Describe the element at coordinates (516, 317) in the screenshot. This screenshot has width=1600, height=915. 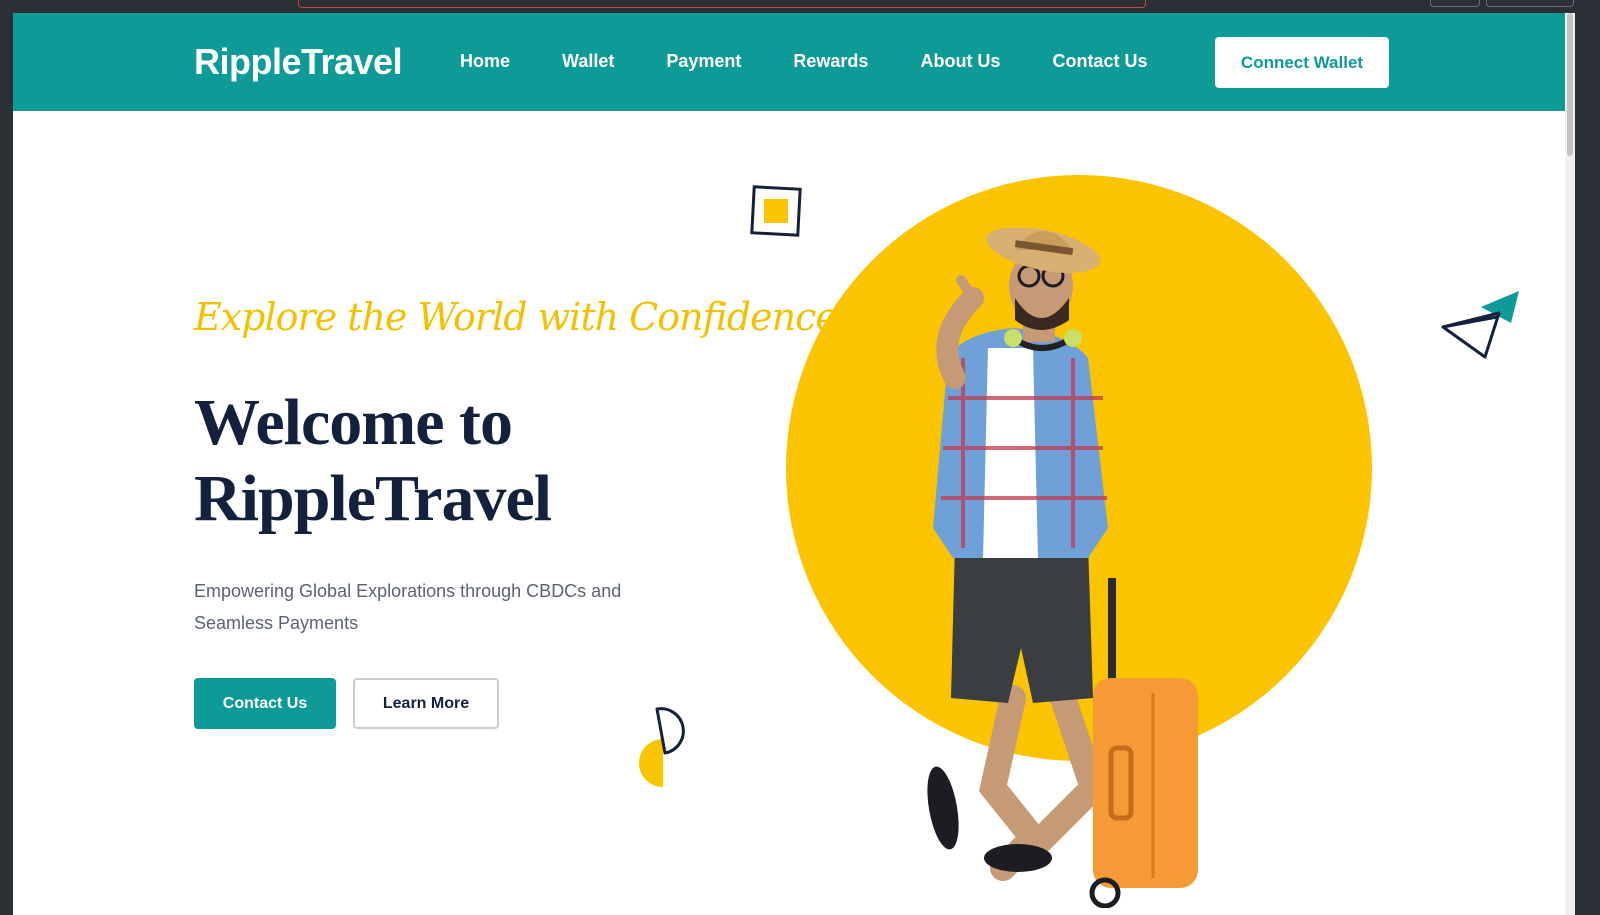
I see `hero-tagline: Explore the World with Confidence` at that location.